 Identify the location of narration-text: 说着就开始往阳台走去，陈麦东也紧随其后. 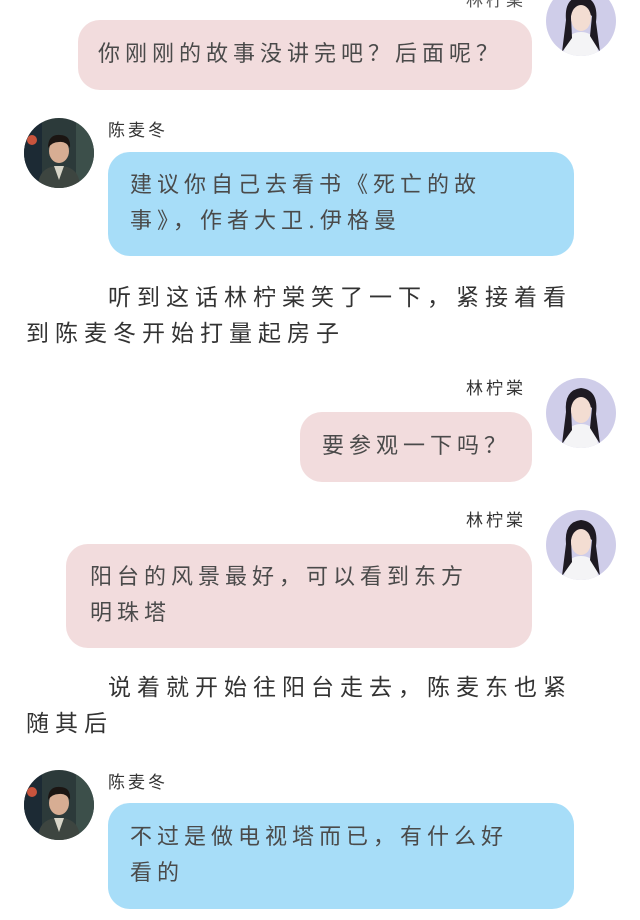
(299, 706).